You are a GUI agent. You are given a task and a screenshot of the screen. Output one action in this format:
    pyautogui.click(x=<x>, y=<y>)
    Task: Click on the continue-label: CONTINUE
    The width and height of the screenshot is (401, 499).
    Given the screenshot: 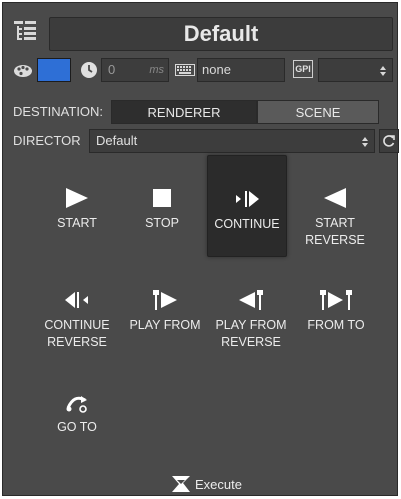 What is the action you would take?
    pyautogui.click(x=247, y=224)
    